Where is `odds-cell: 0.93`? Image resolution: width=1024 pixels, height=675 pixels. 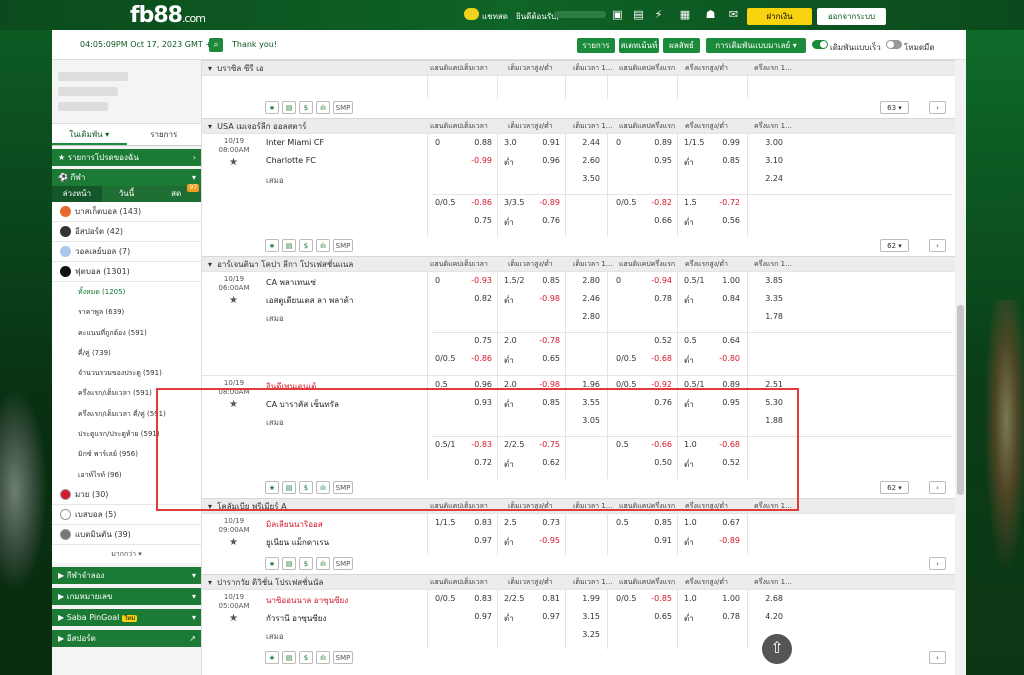
odds-cell: 0.93 is located at coordinates (476, 402).